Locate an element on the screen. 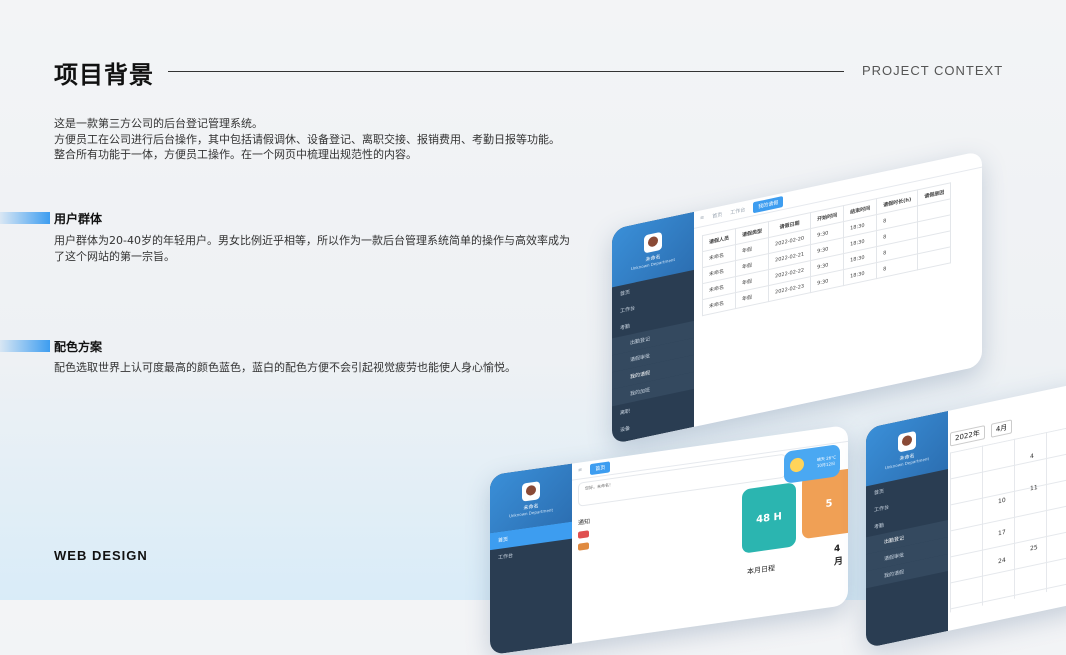 The height and width of the screenshot is (655, 1066). tab-my-leave: 我的请假 is located at coordinates (768, 204).